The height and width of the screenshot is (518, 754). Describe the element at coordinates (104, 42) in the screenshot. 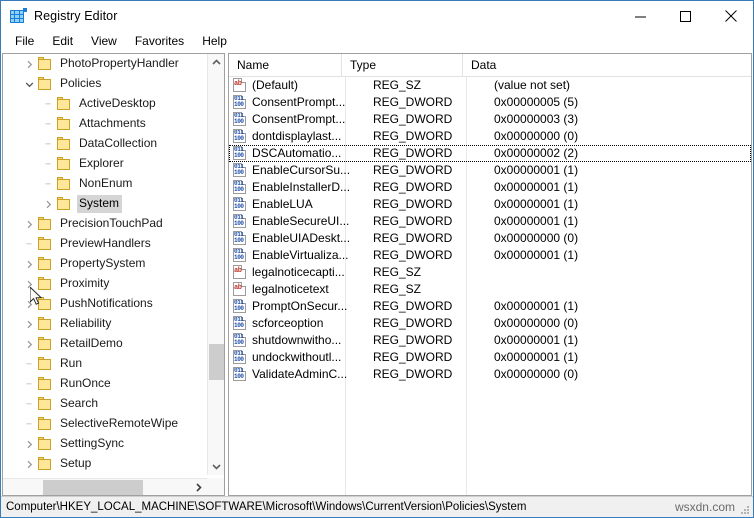

I see `menu-view: View` at that location.